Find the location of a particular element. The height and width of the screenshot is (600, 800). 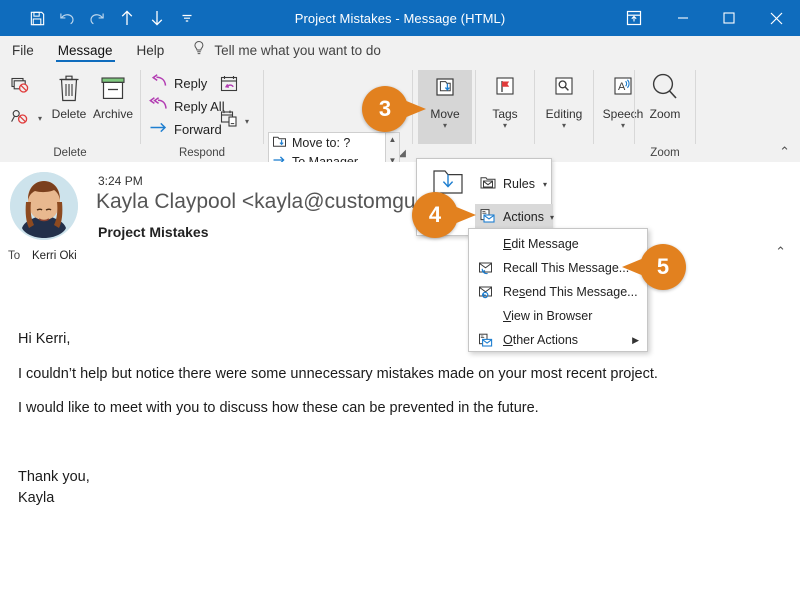

reply-button: Reply is located at coordinates (178, 83).